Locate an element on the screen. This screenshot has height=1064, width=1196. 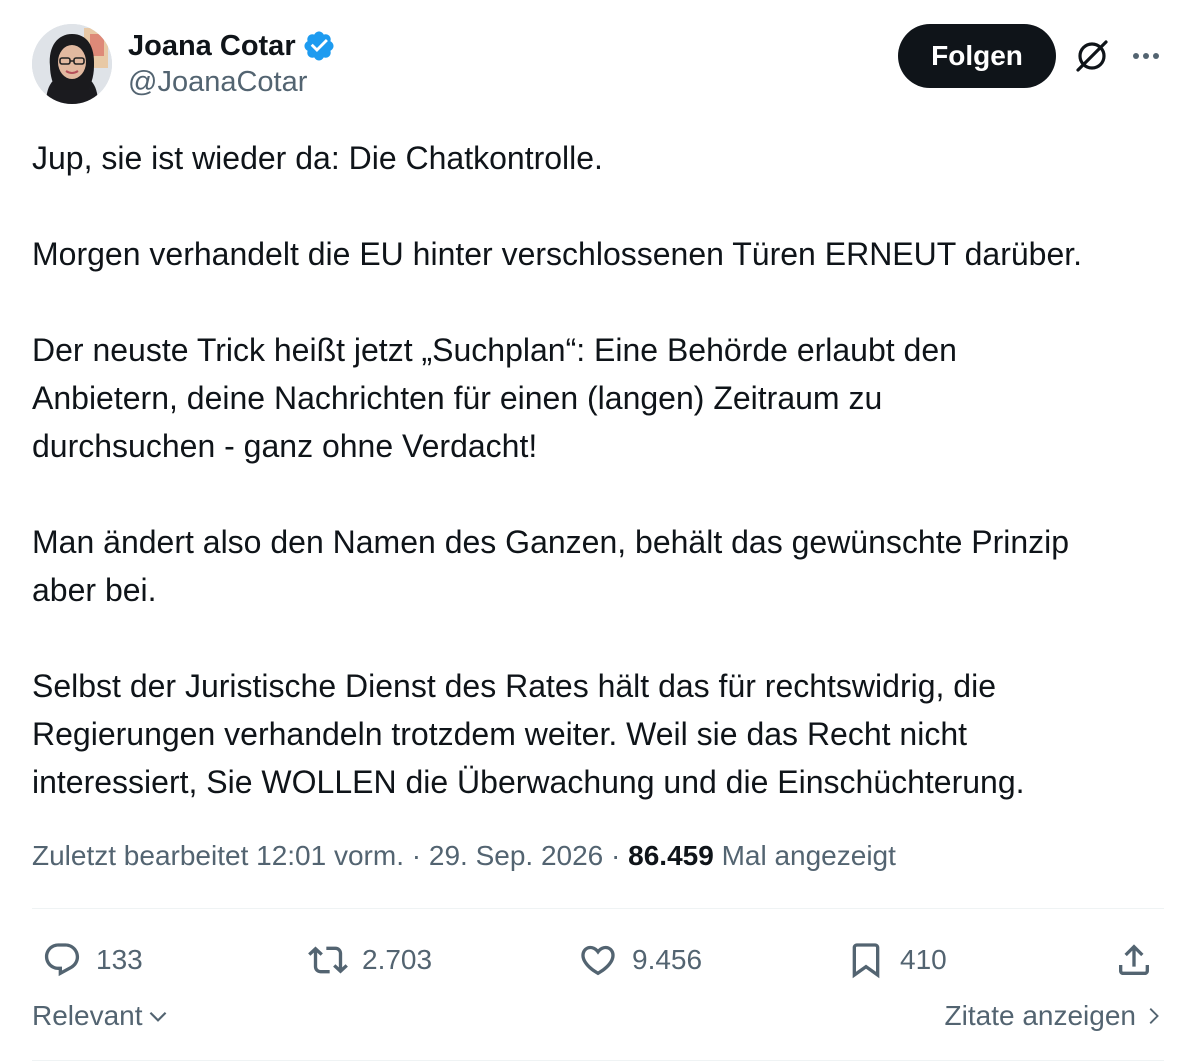
view-quotes-label: Zitate anzeigen is located at coordinates (1040, 1015).